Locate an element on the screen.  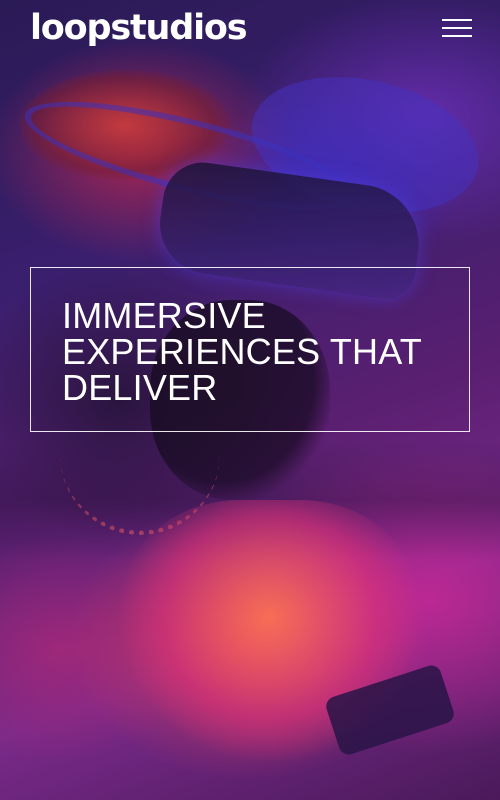
menu-bar-top is located at coordinates (457, 20).